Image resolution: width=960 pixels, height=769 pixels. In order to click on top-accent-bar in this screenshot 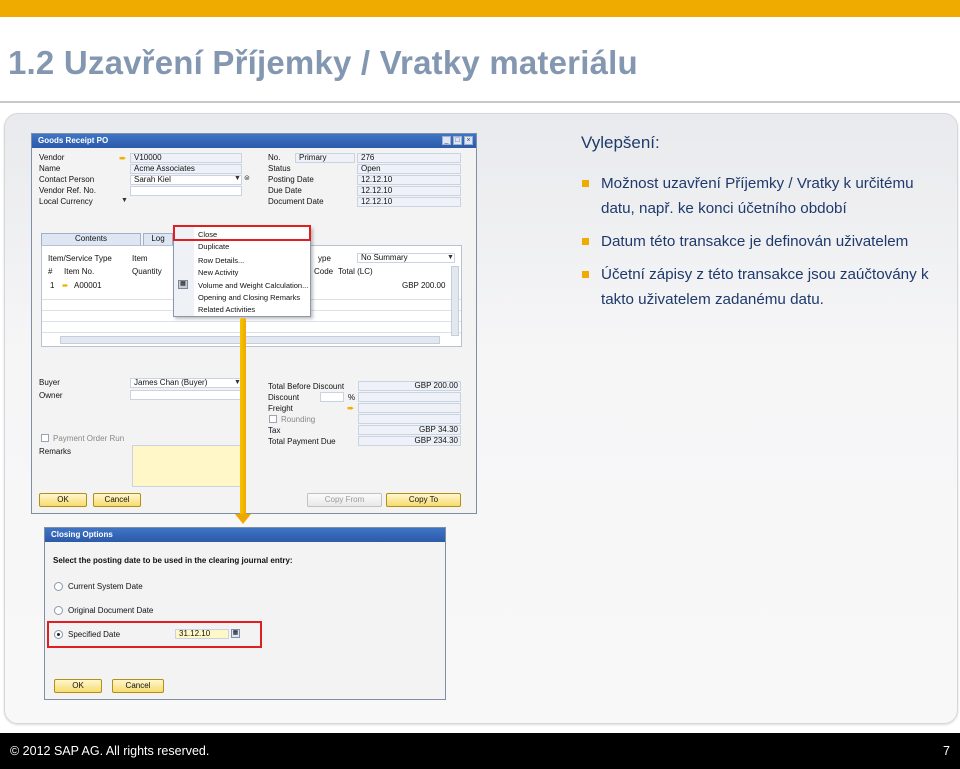, I will do `click(480, 8)`.